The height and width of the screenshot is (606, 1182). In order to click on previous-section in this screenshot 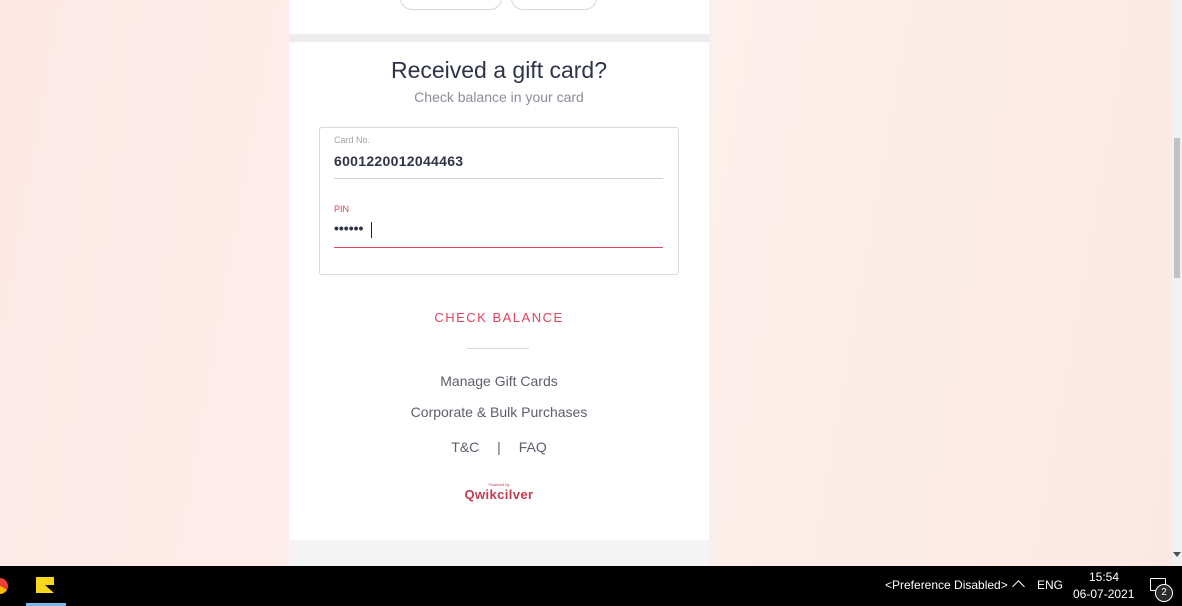, I will do `click(499, 17)`.